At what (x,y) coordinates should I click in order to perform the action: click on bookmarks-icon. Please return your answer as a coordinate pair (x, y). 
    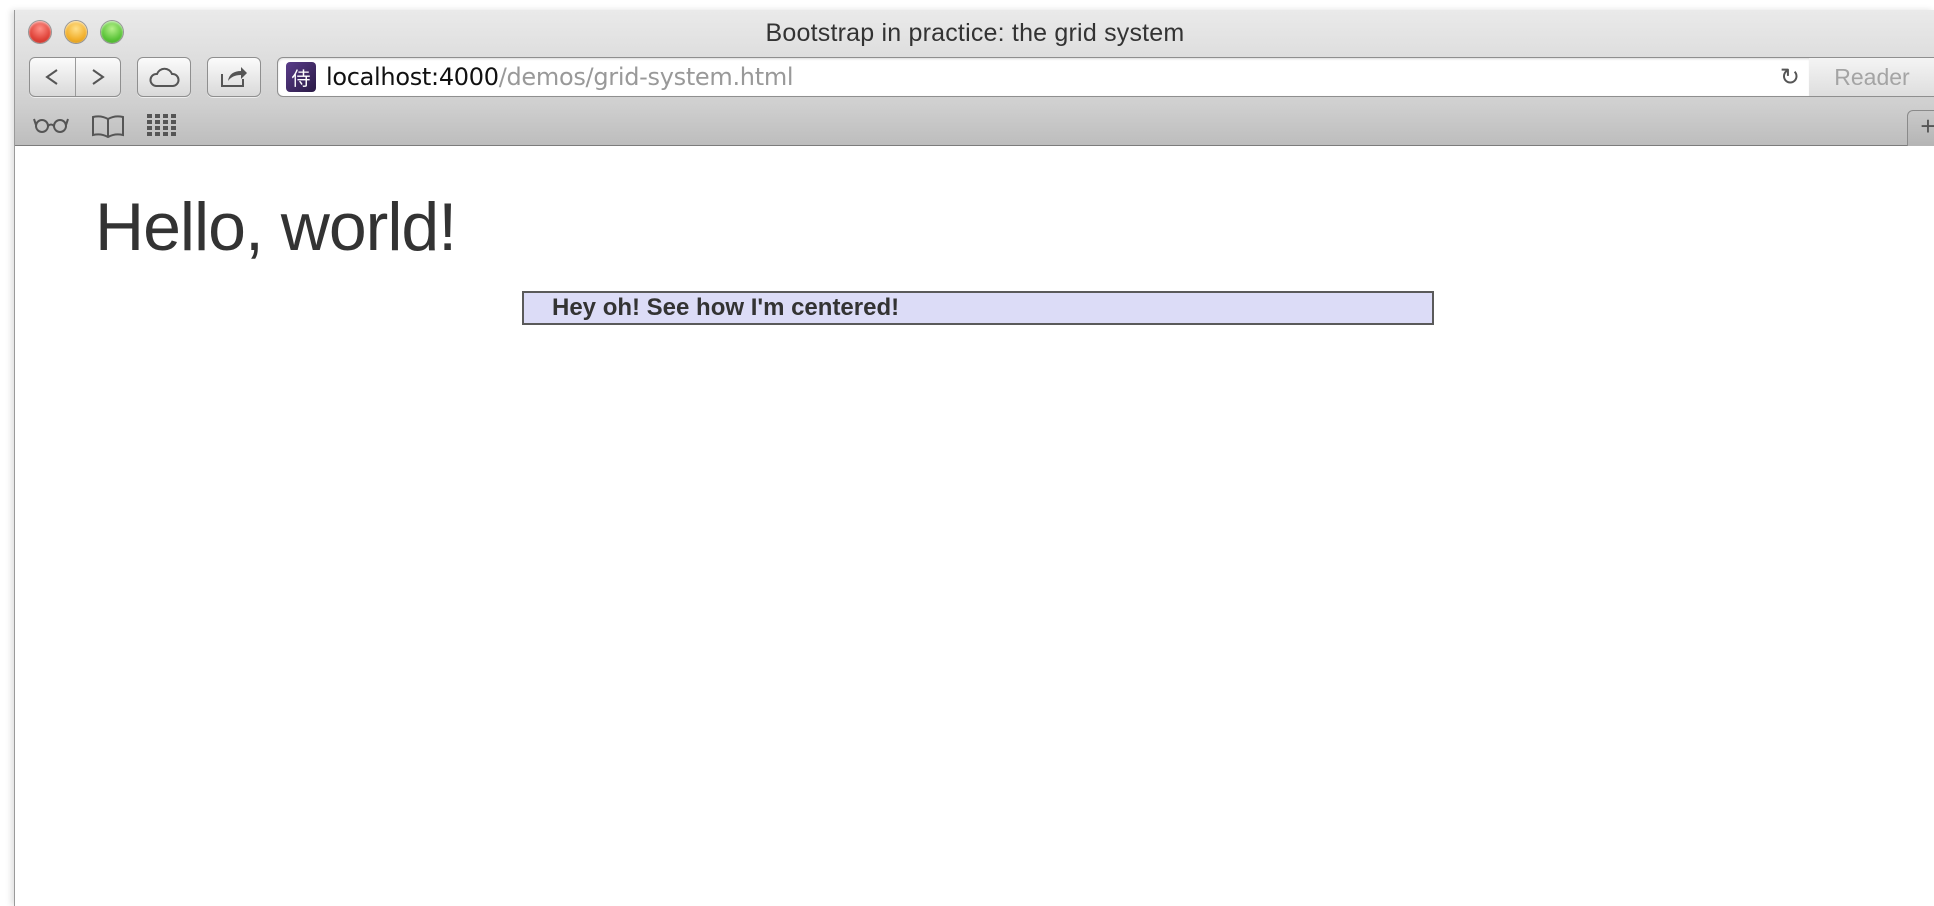
    Looking at the image, I should click on (108, 126).